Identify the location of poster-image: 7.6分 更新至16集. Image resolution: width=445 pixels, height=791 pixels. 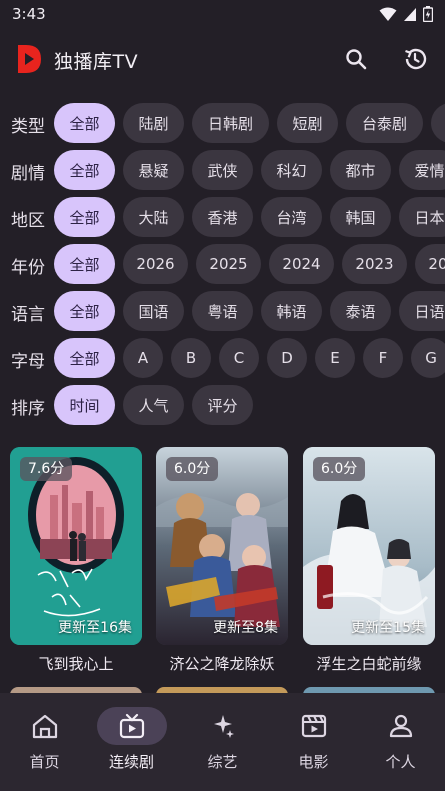
(76, 546).